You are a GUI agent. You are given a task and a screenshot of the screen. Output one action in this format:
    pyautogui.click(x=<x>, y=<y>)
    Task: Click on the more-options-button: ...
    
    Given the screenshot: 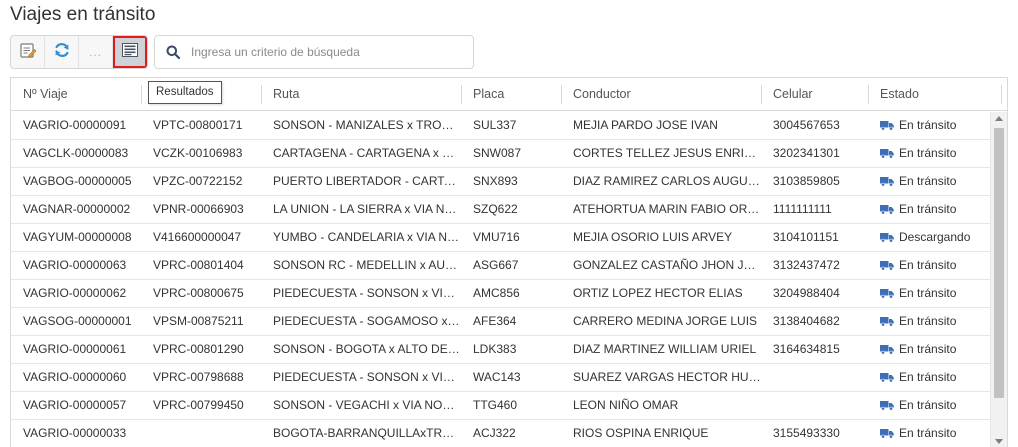 What is the action you would take?
    pyautogui.click(x=96, y=52)
    